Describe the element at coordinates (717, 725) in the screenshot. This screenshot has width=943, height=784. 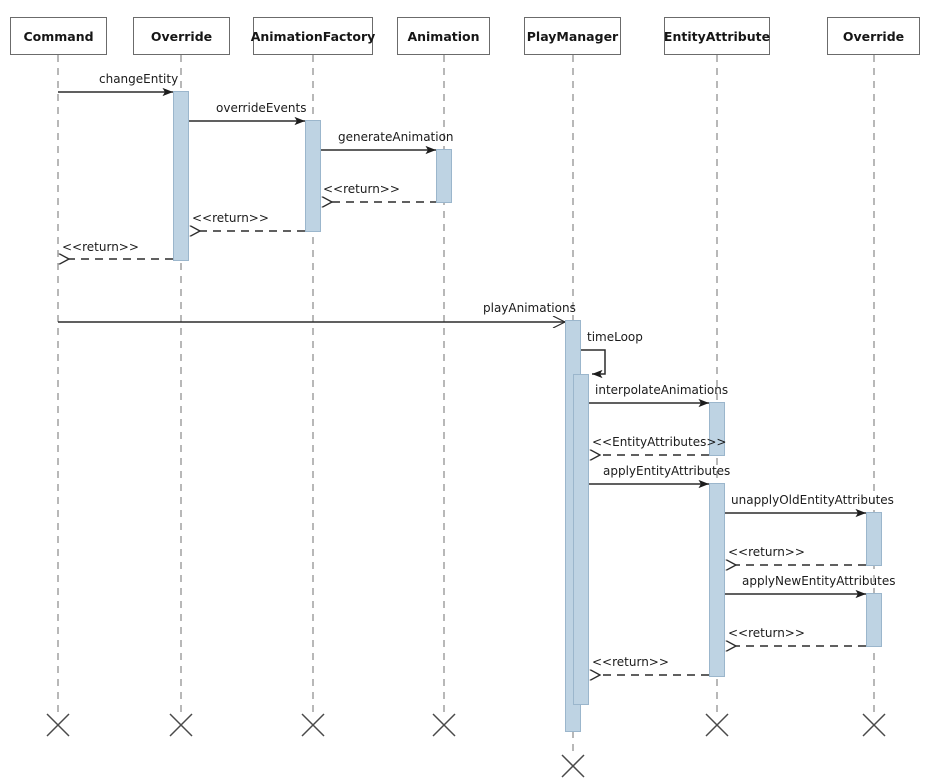
I see `destroy-marker-entityattribute` at that location.